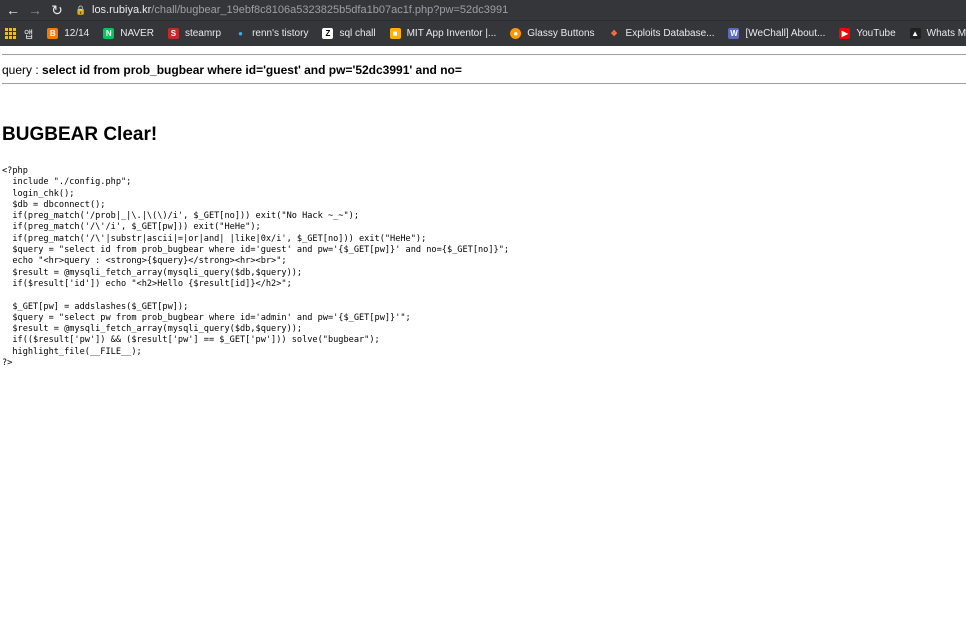 Image resolution: width=966 pixels, height=635 pixels. What do you see at coordinates (845, 33) in the screenshot?
I see `youtube-icon: ▶` at bounding box center [845, 33].